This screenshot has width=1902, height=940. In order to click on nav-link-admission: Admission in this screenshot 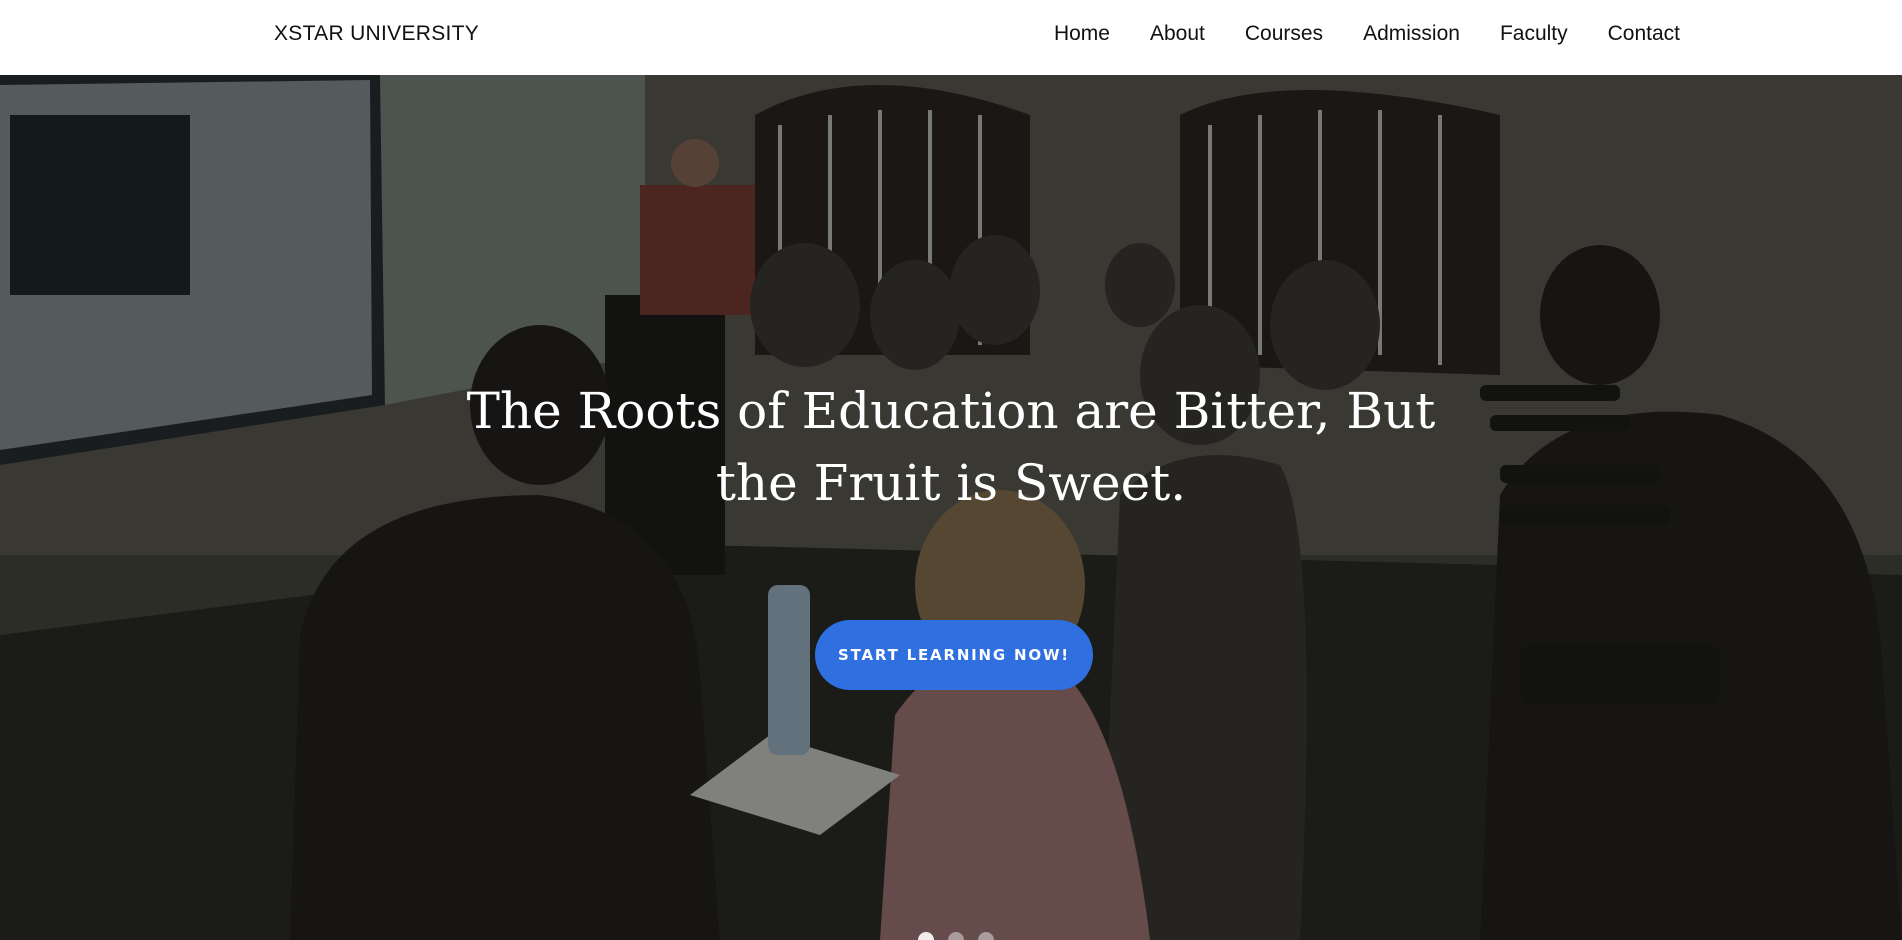, I will do `click(1411, 33)`.